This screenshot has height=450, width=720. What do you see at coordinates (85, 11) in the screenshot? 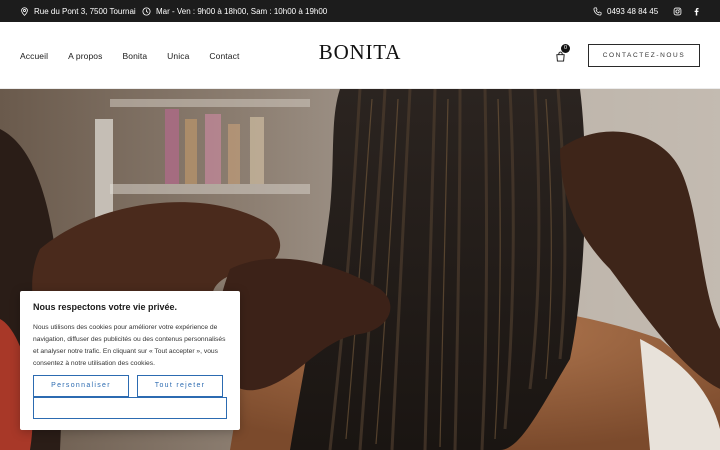
I see `address-text: Rue du Pont 3, 7500 Tournai` at bounding box center [85, 11].